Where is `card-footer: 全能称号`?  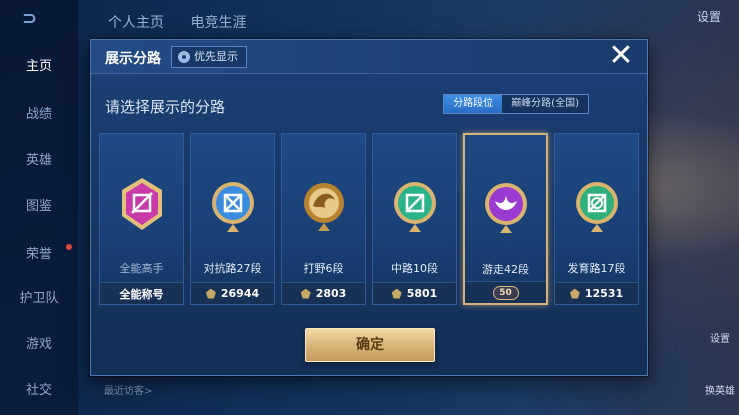 card-footer: 全能称号 is located at coordinates (141, 293).